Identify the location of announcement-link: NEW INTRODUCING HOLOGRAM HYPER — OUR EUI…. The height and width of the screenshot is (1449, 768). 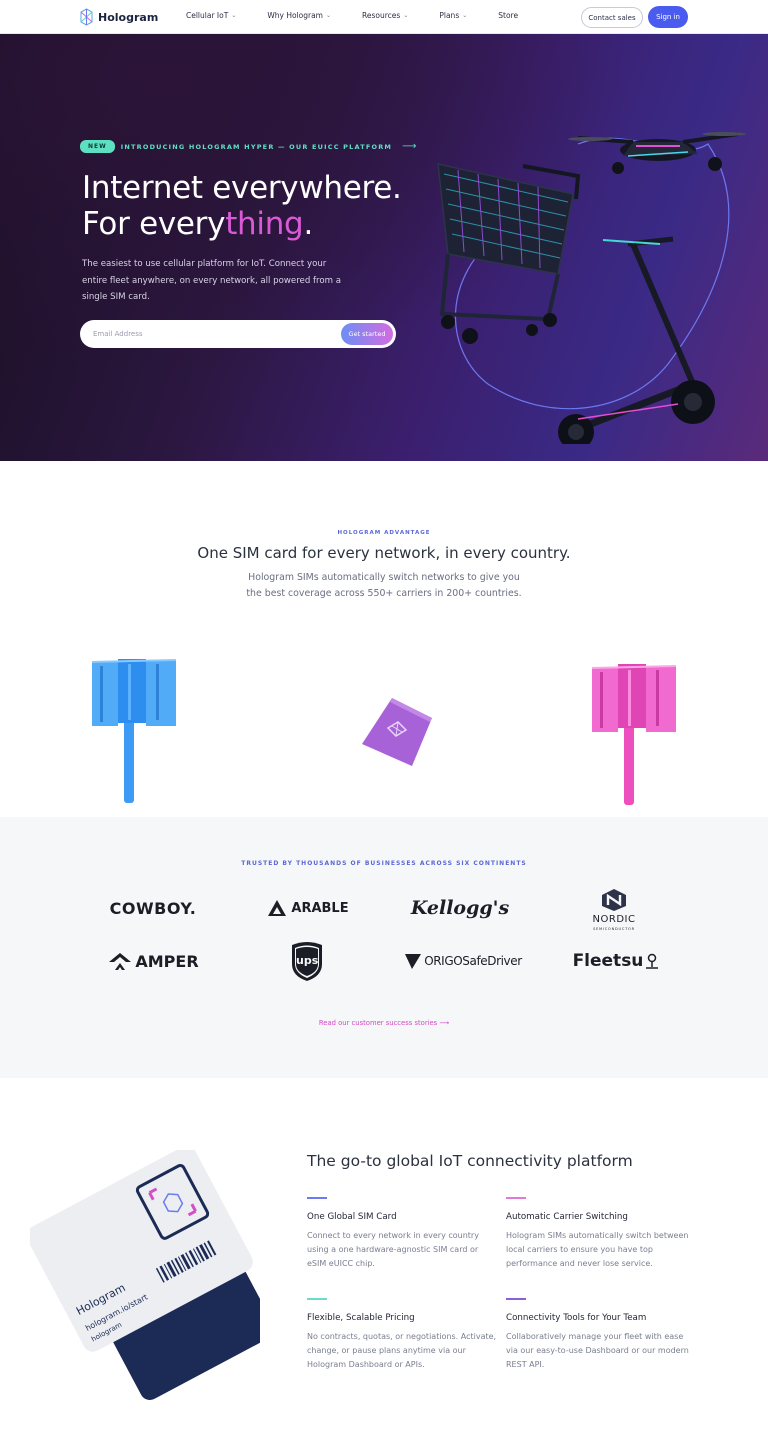
(248, 146).